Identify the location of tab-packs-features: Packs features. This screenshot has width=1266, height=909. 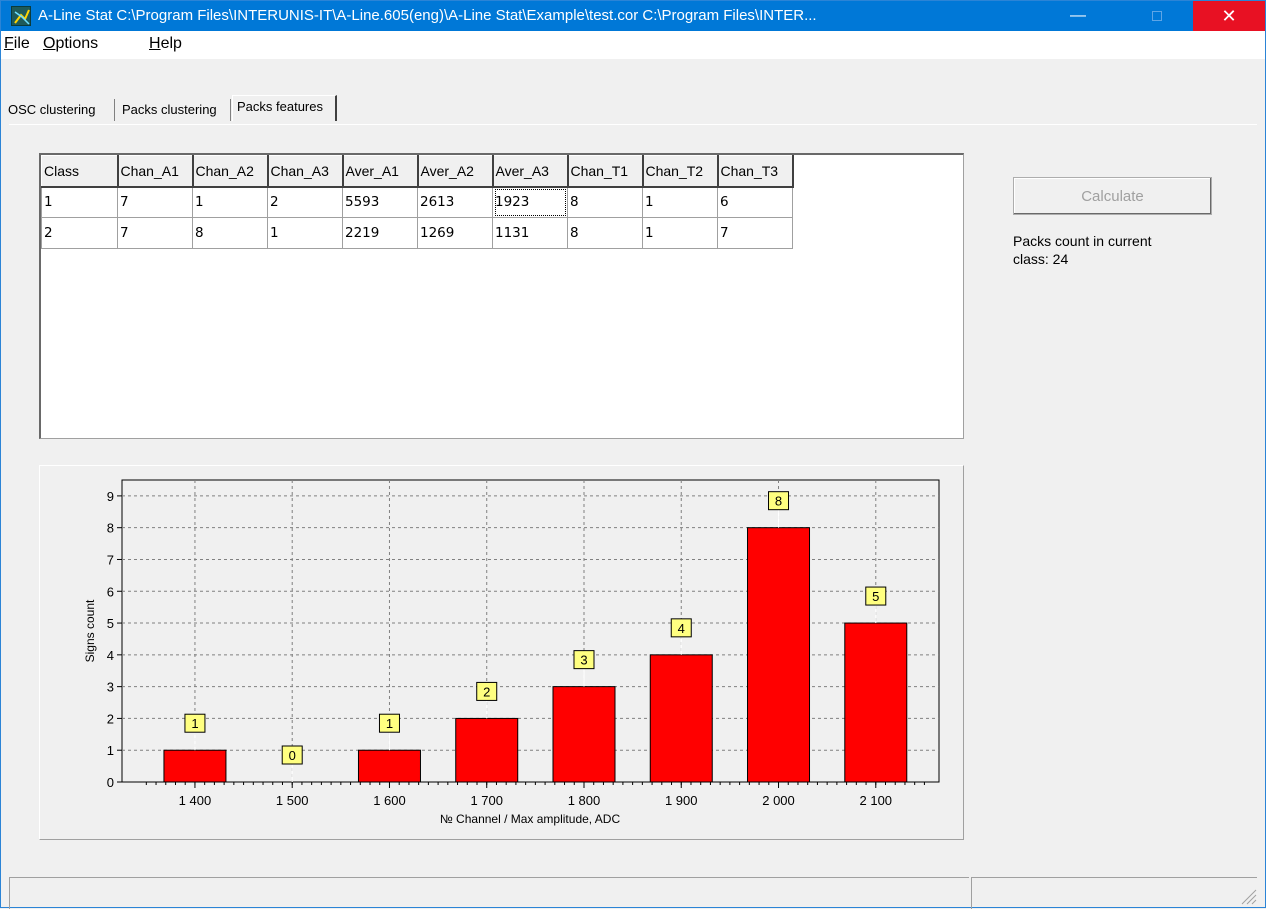
(284, 108).